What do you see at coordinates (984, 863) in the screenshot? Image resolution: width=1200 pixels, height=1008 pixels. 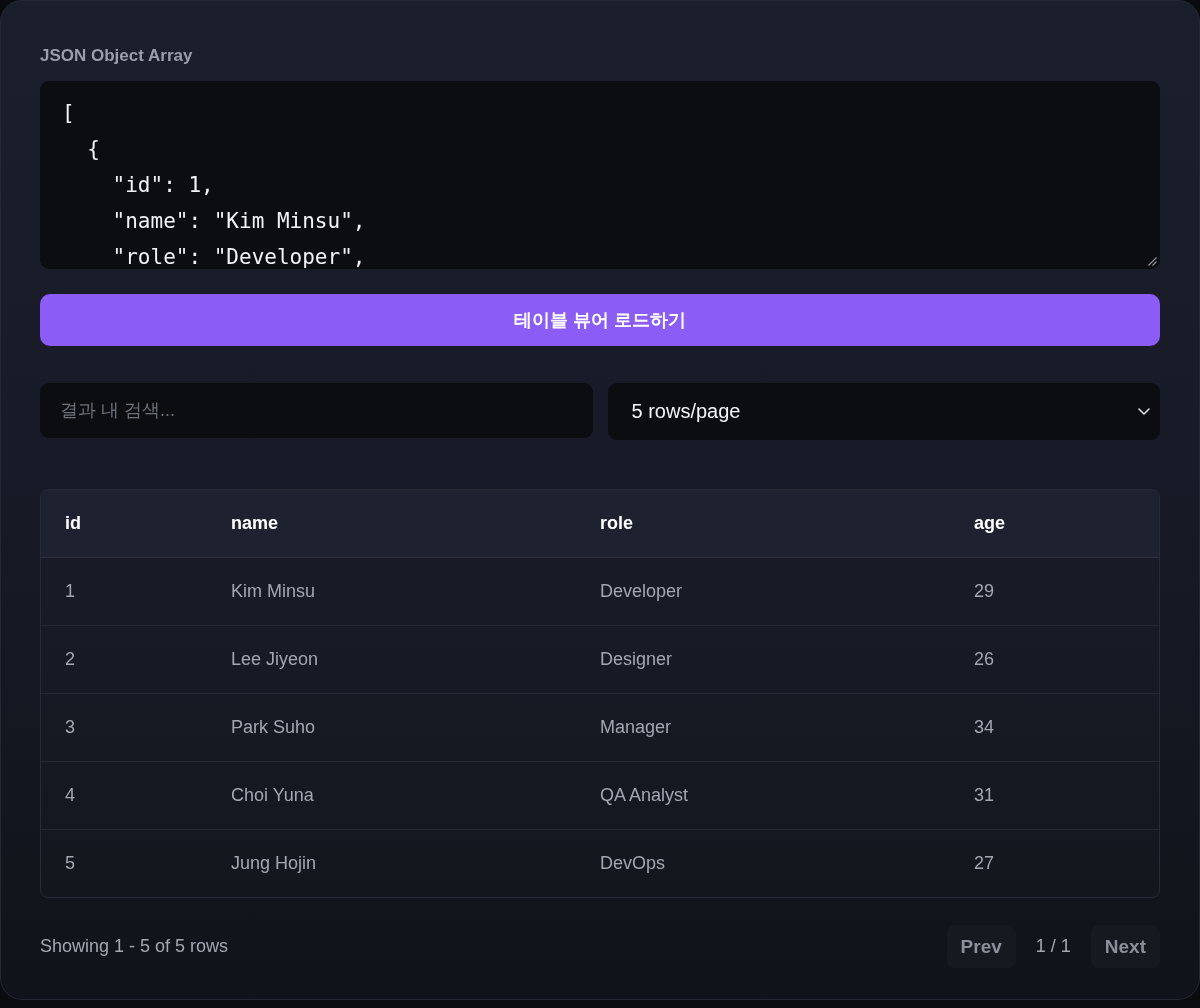 I see `table-cell-text: 27` at bounding box center [984, 863].